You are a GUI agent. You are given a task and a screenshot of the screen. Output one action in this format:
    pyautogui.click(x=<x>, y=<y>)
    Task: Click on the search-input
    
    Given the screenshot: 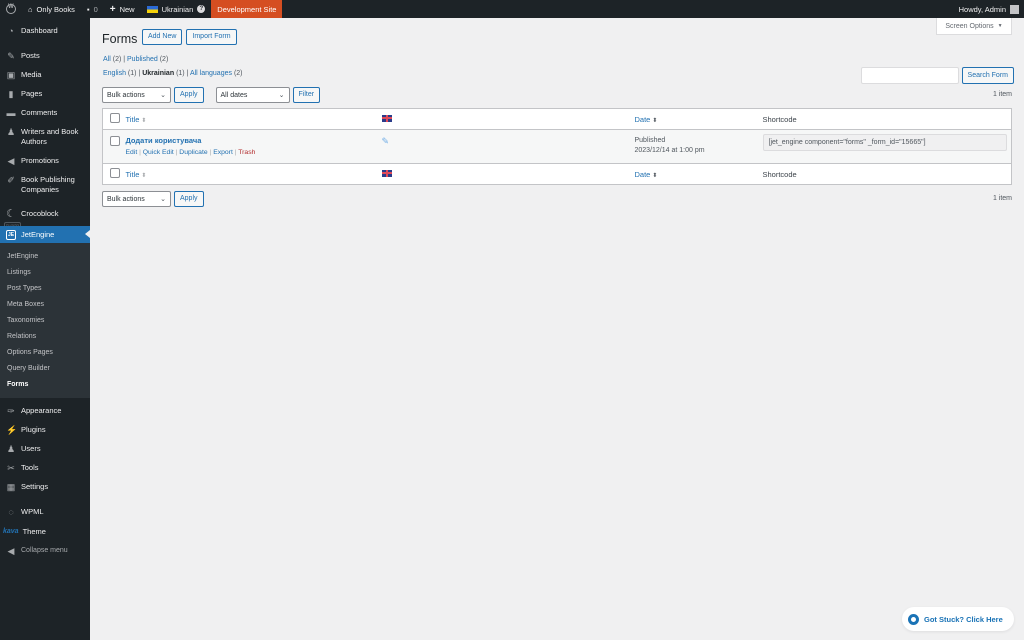 What is the action you would take?
    pyautogui.click(x=909, y=75)
    